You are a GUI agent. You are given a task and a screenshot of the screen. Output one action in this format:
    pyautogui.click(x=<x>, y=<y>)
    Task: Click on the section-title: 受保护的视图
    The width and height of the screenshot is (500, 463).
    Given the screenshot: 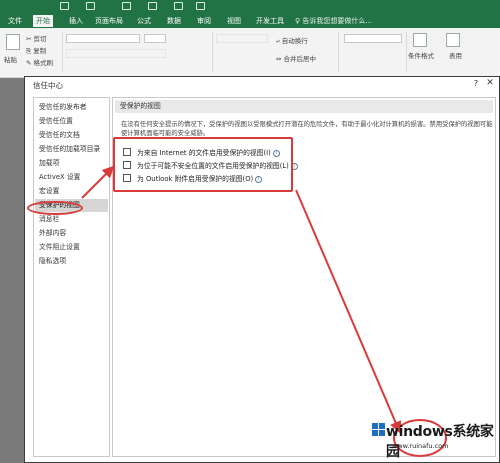 What is the action you would take?
    pyautogui.click(x=304, y=106)
    